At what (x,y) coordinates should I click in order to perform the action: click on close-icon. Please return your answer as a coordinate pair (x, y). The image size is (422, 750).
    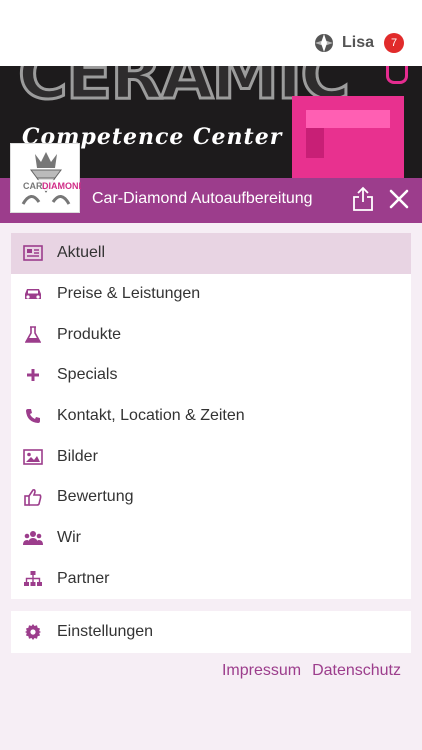
    Looking at the image, I should click on (399, 199).